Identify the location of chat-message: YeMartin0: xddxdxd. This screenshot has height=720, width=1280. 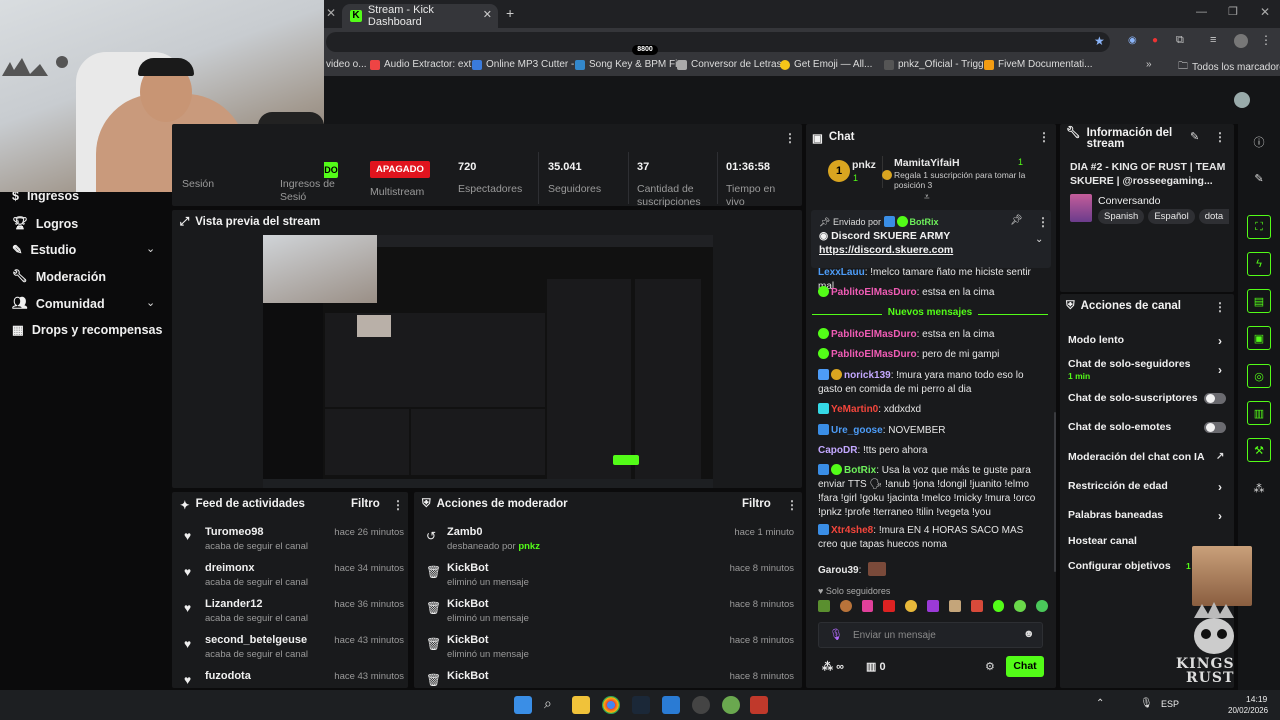
(931, 410).